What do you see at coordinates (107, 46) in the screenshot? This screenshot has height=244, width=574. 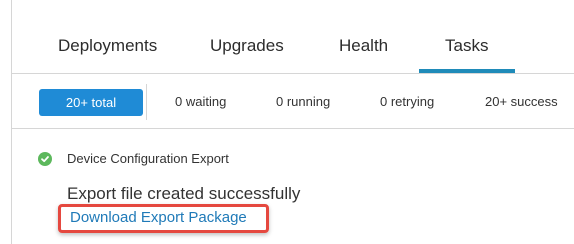 I see `tab-deployments: Deployments` at bounding box center [107, 46].